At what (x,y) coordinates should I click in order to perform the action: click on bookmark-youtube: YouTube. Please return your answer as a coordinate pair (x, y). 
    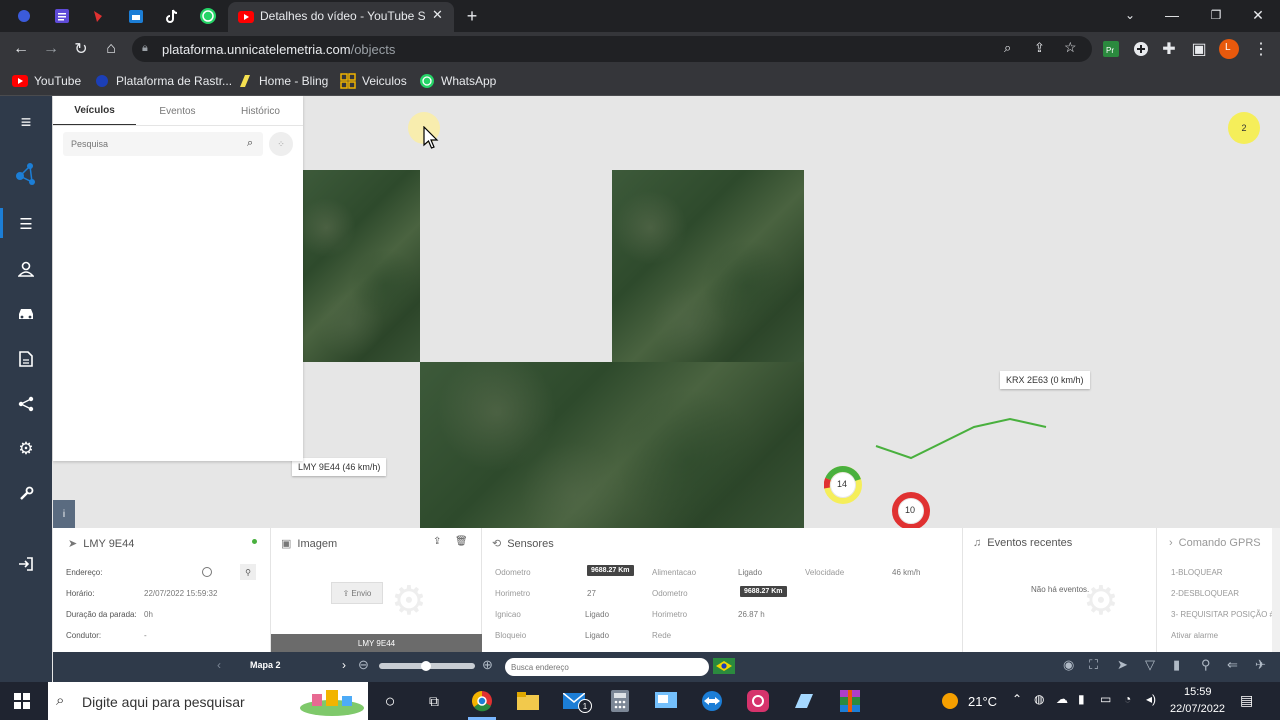
    Looking at the image, I should click on (46, 81).